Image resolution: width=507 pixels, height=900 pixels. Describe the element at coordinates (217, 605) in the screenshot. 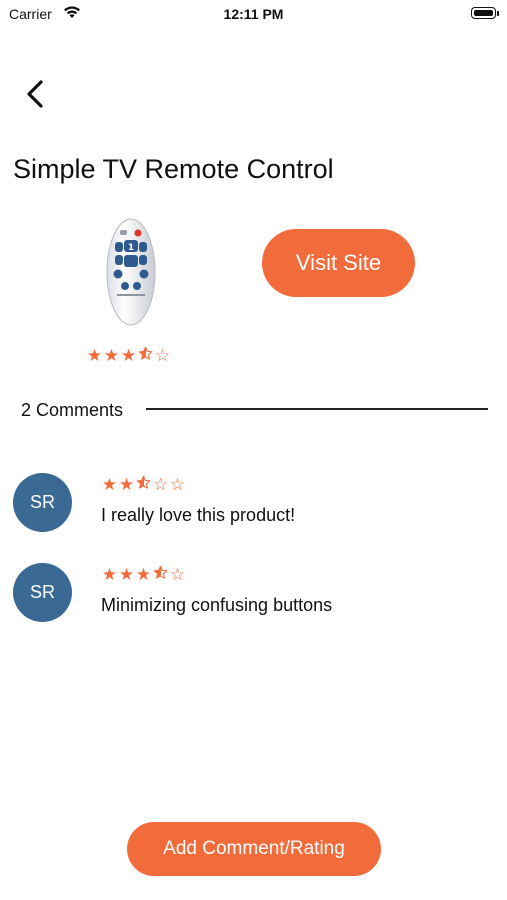

I see `comment-text: Minimizing confusing buttons` at that location.